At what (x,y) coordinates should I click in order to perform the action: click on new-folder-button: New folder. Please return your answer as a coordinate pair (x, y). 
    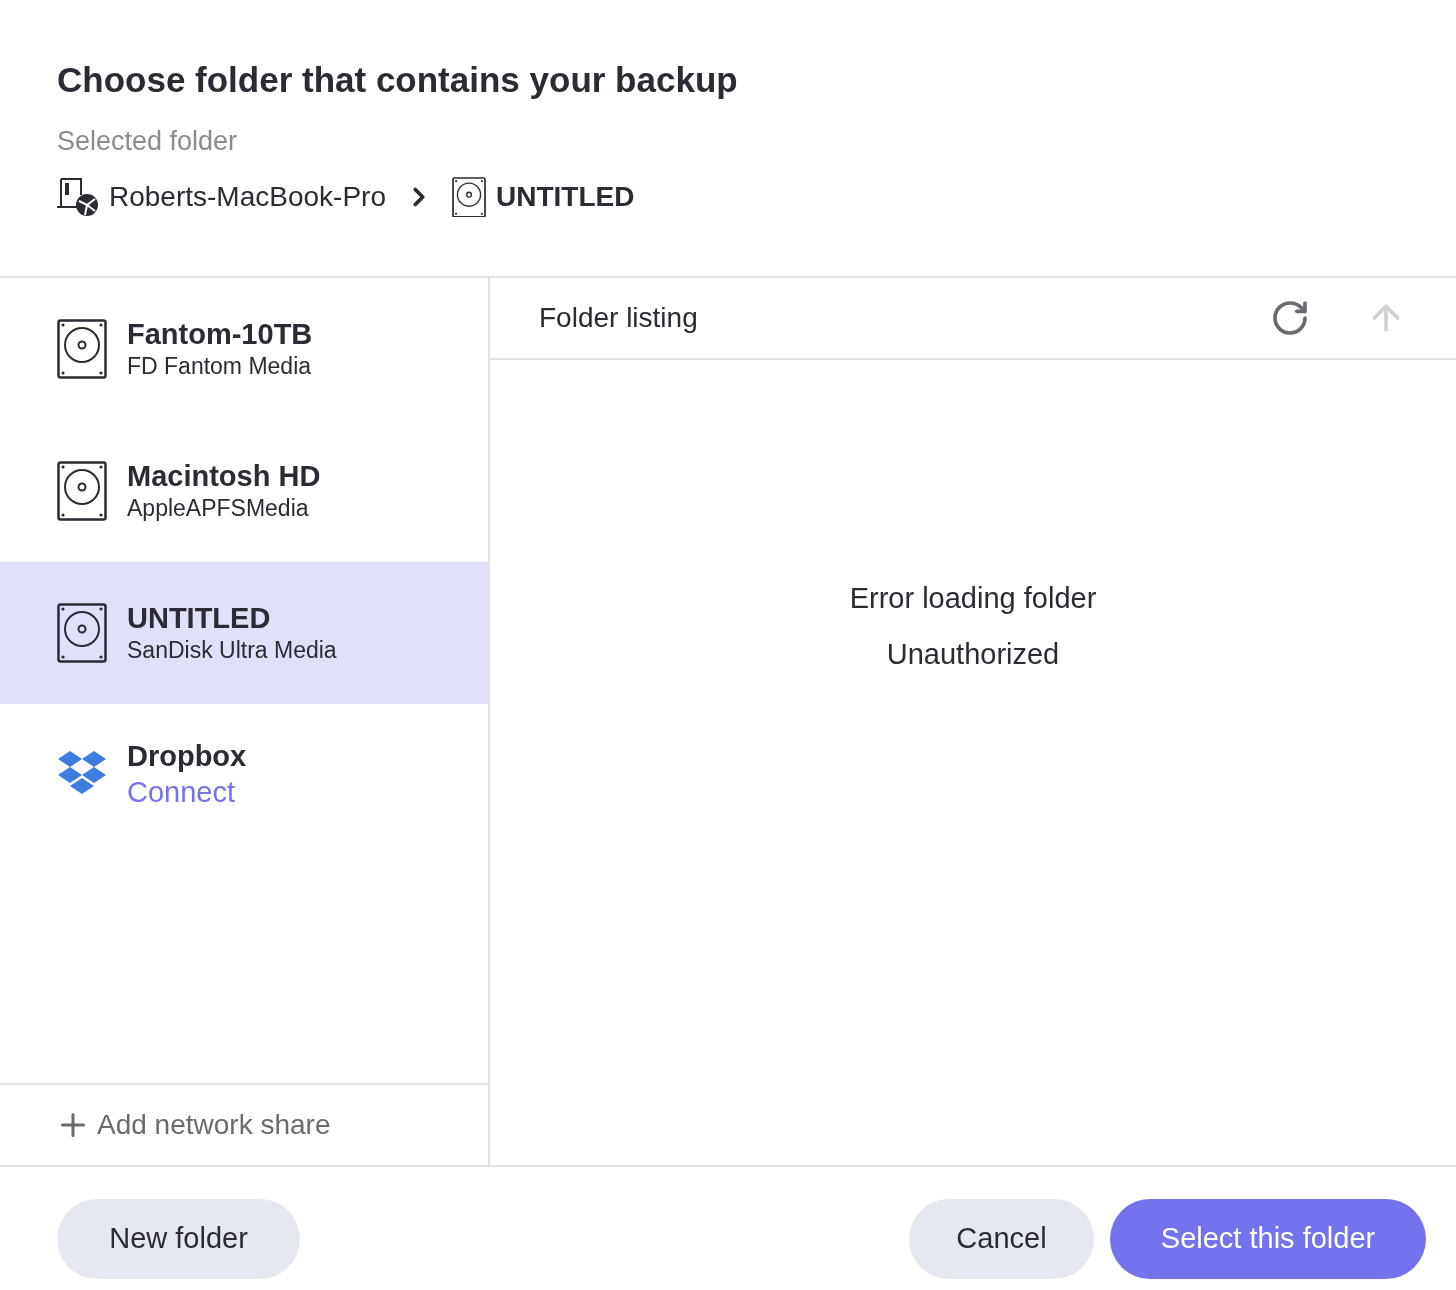
    Looking at the image, I should click on (178, 1239).